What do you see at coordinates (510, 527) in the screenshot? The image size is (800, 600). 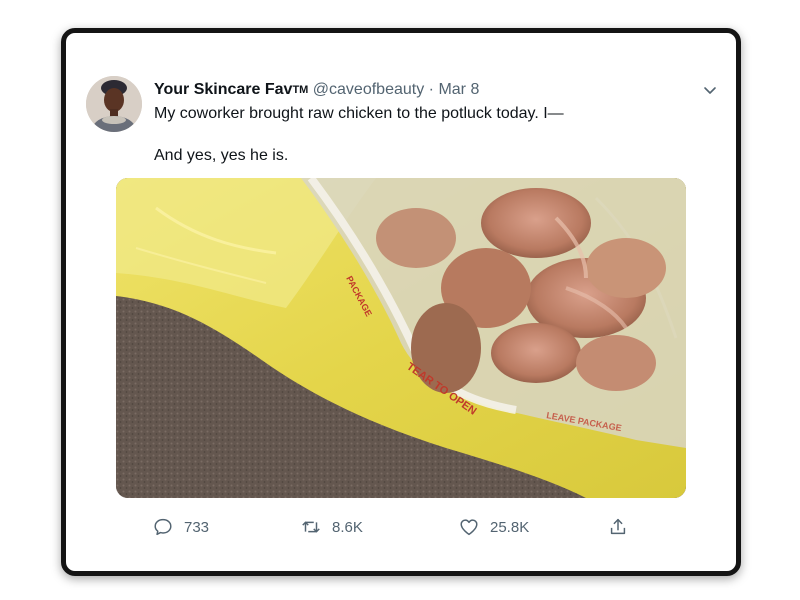 I see `like-count: 25.8K` at bounding box center [510, 527].